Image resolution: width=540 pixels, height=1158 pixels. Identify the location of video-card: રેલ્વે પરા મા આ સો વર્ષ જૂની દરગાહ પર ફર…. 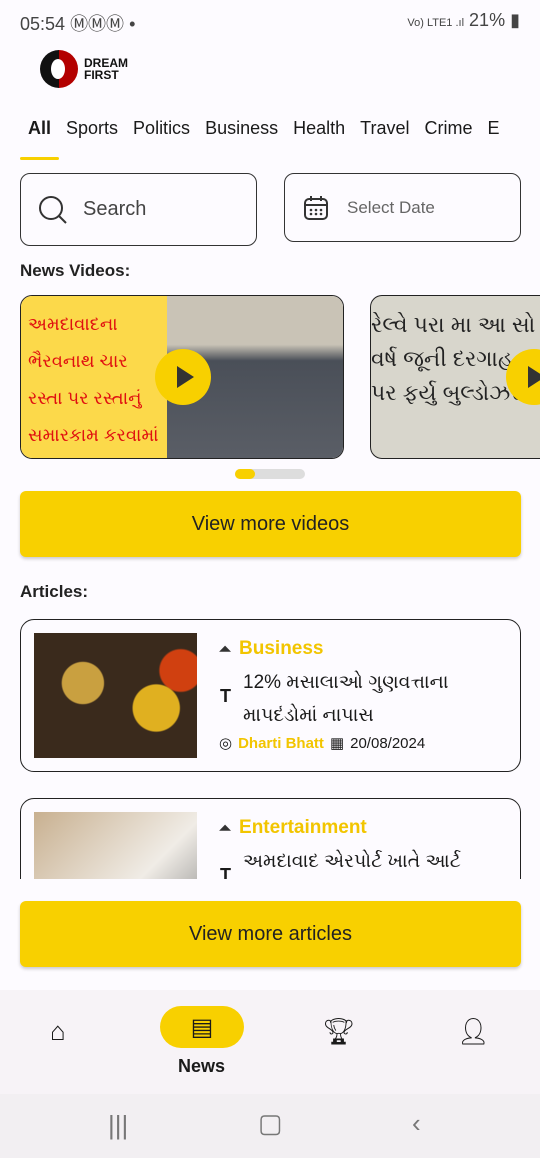
(455, 377).